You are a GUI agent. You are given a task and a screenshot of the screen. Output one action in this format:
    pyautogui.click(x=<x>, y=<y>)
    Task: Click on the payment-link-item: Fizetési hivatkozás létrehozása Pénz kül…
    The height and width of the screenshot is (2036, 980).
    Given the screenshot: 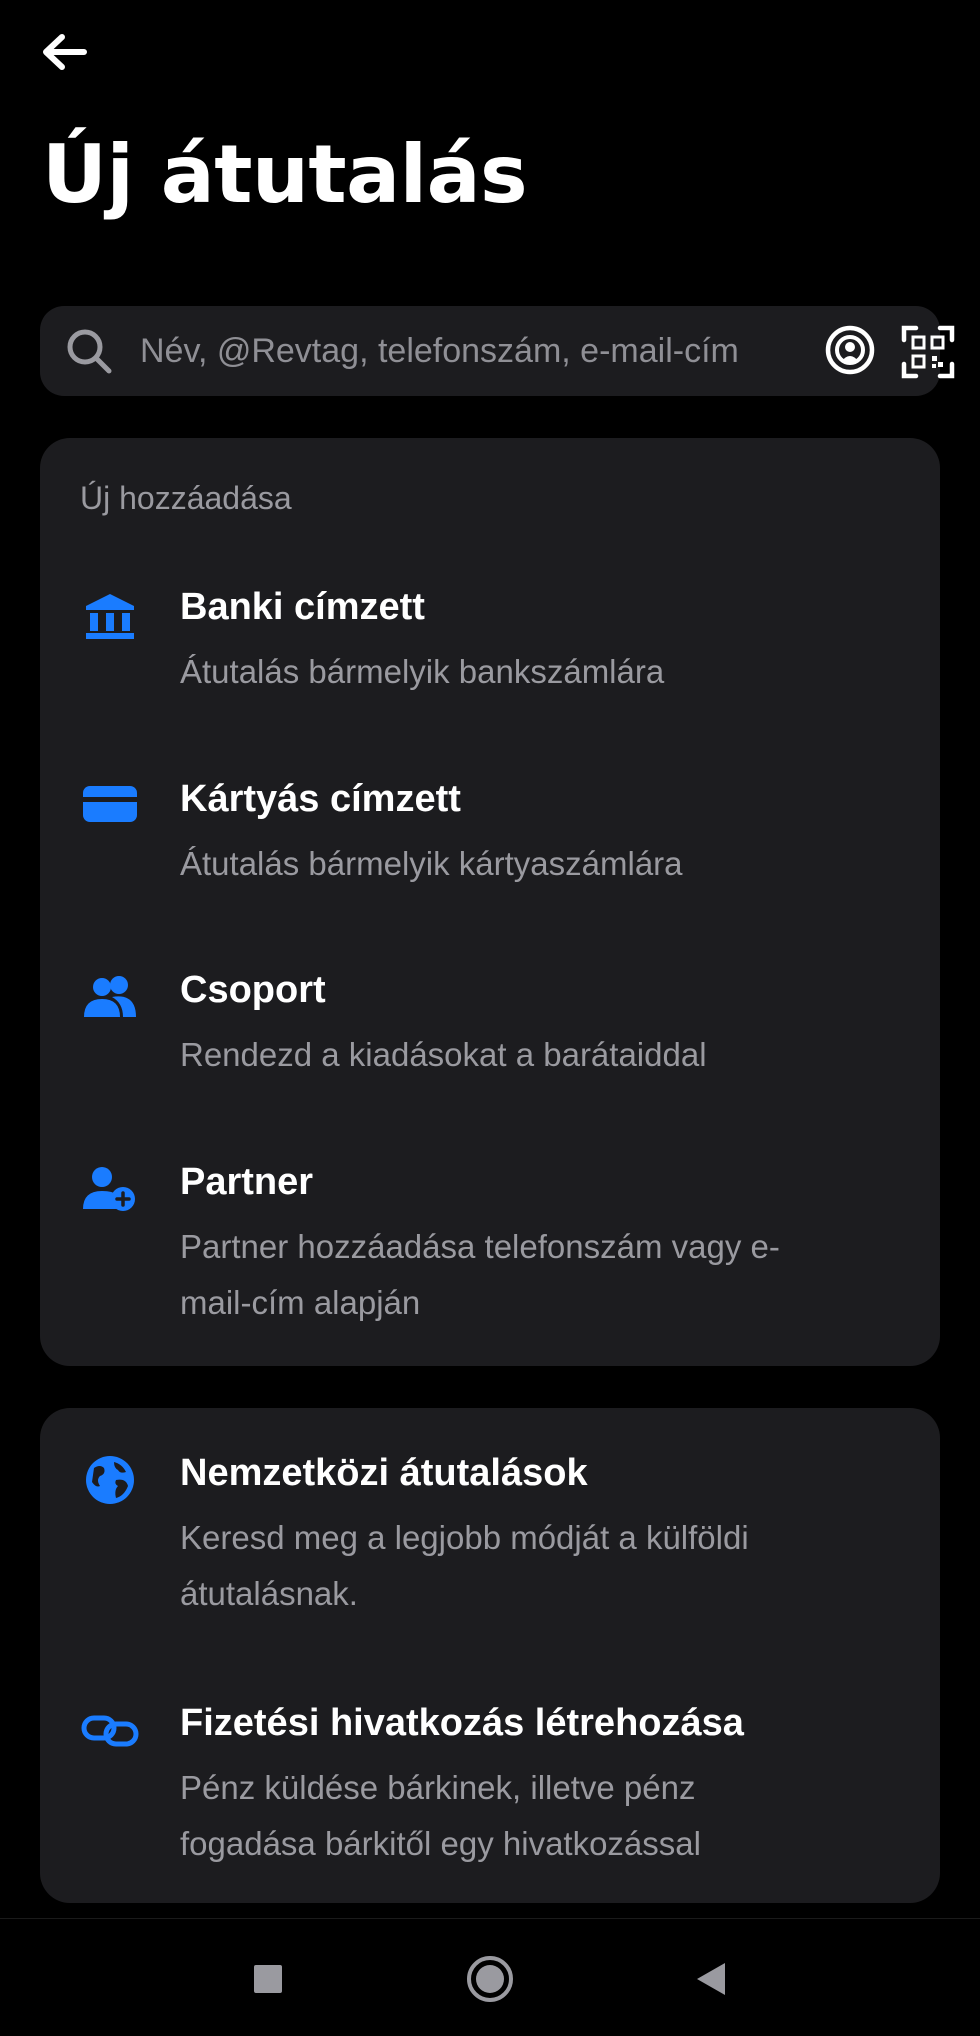 What is the action you would take?
    pyautogui.click(x=490, y=1787)
    